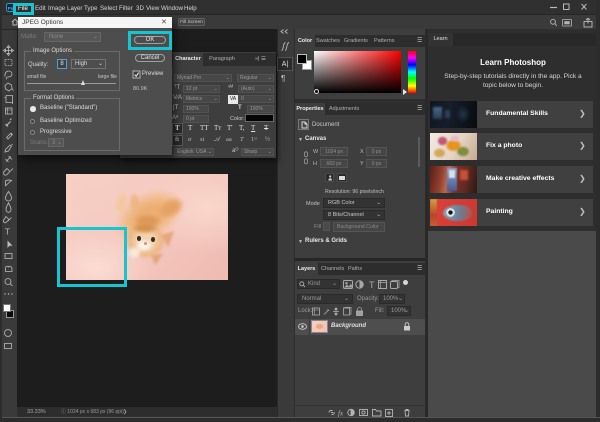  Describe the element at coordinates (341, 414) in the screenshot. I see `svg-text: fx` at that location.